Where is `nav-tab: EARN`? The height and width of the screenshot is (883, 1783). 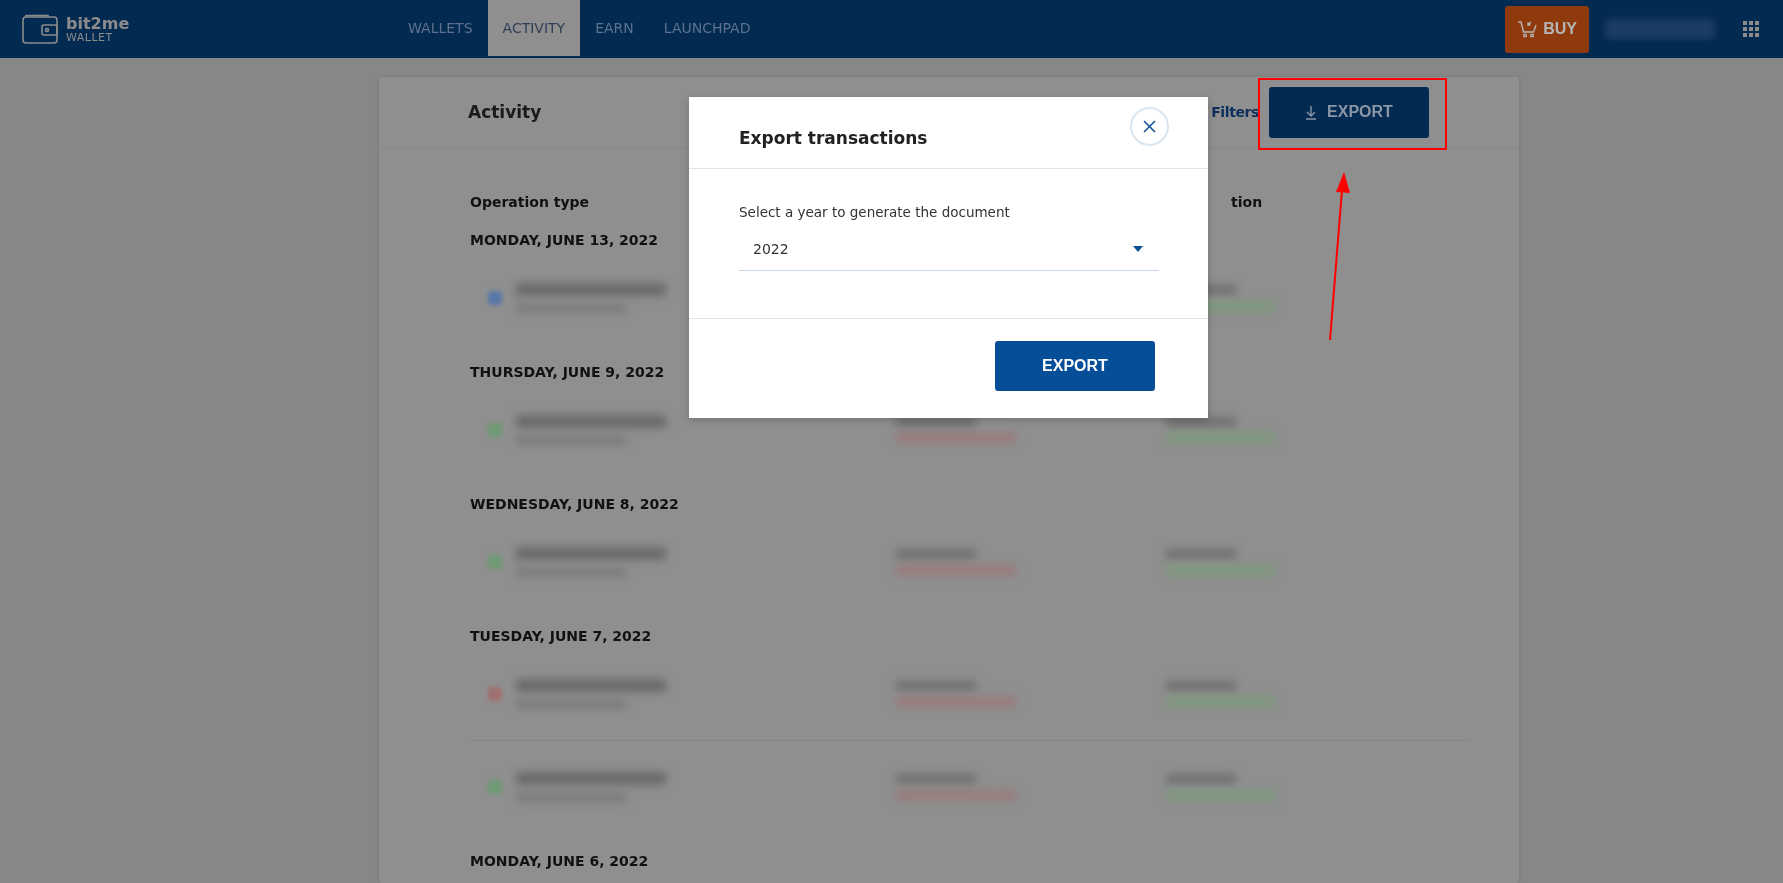
nav-tab: EARN is located at coordinates (614, 28).